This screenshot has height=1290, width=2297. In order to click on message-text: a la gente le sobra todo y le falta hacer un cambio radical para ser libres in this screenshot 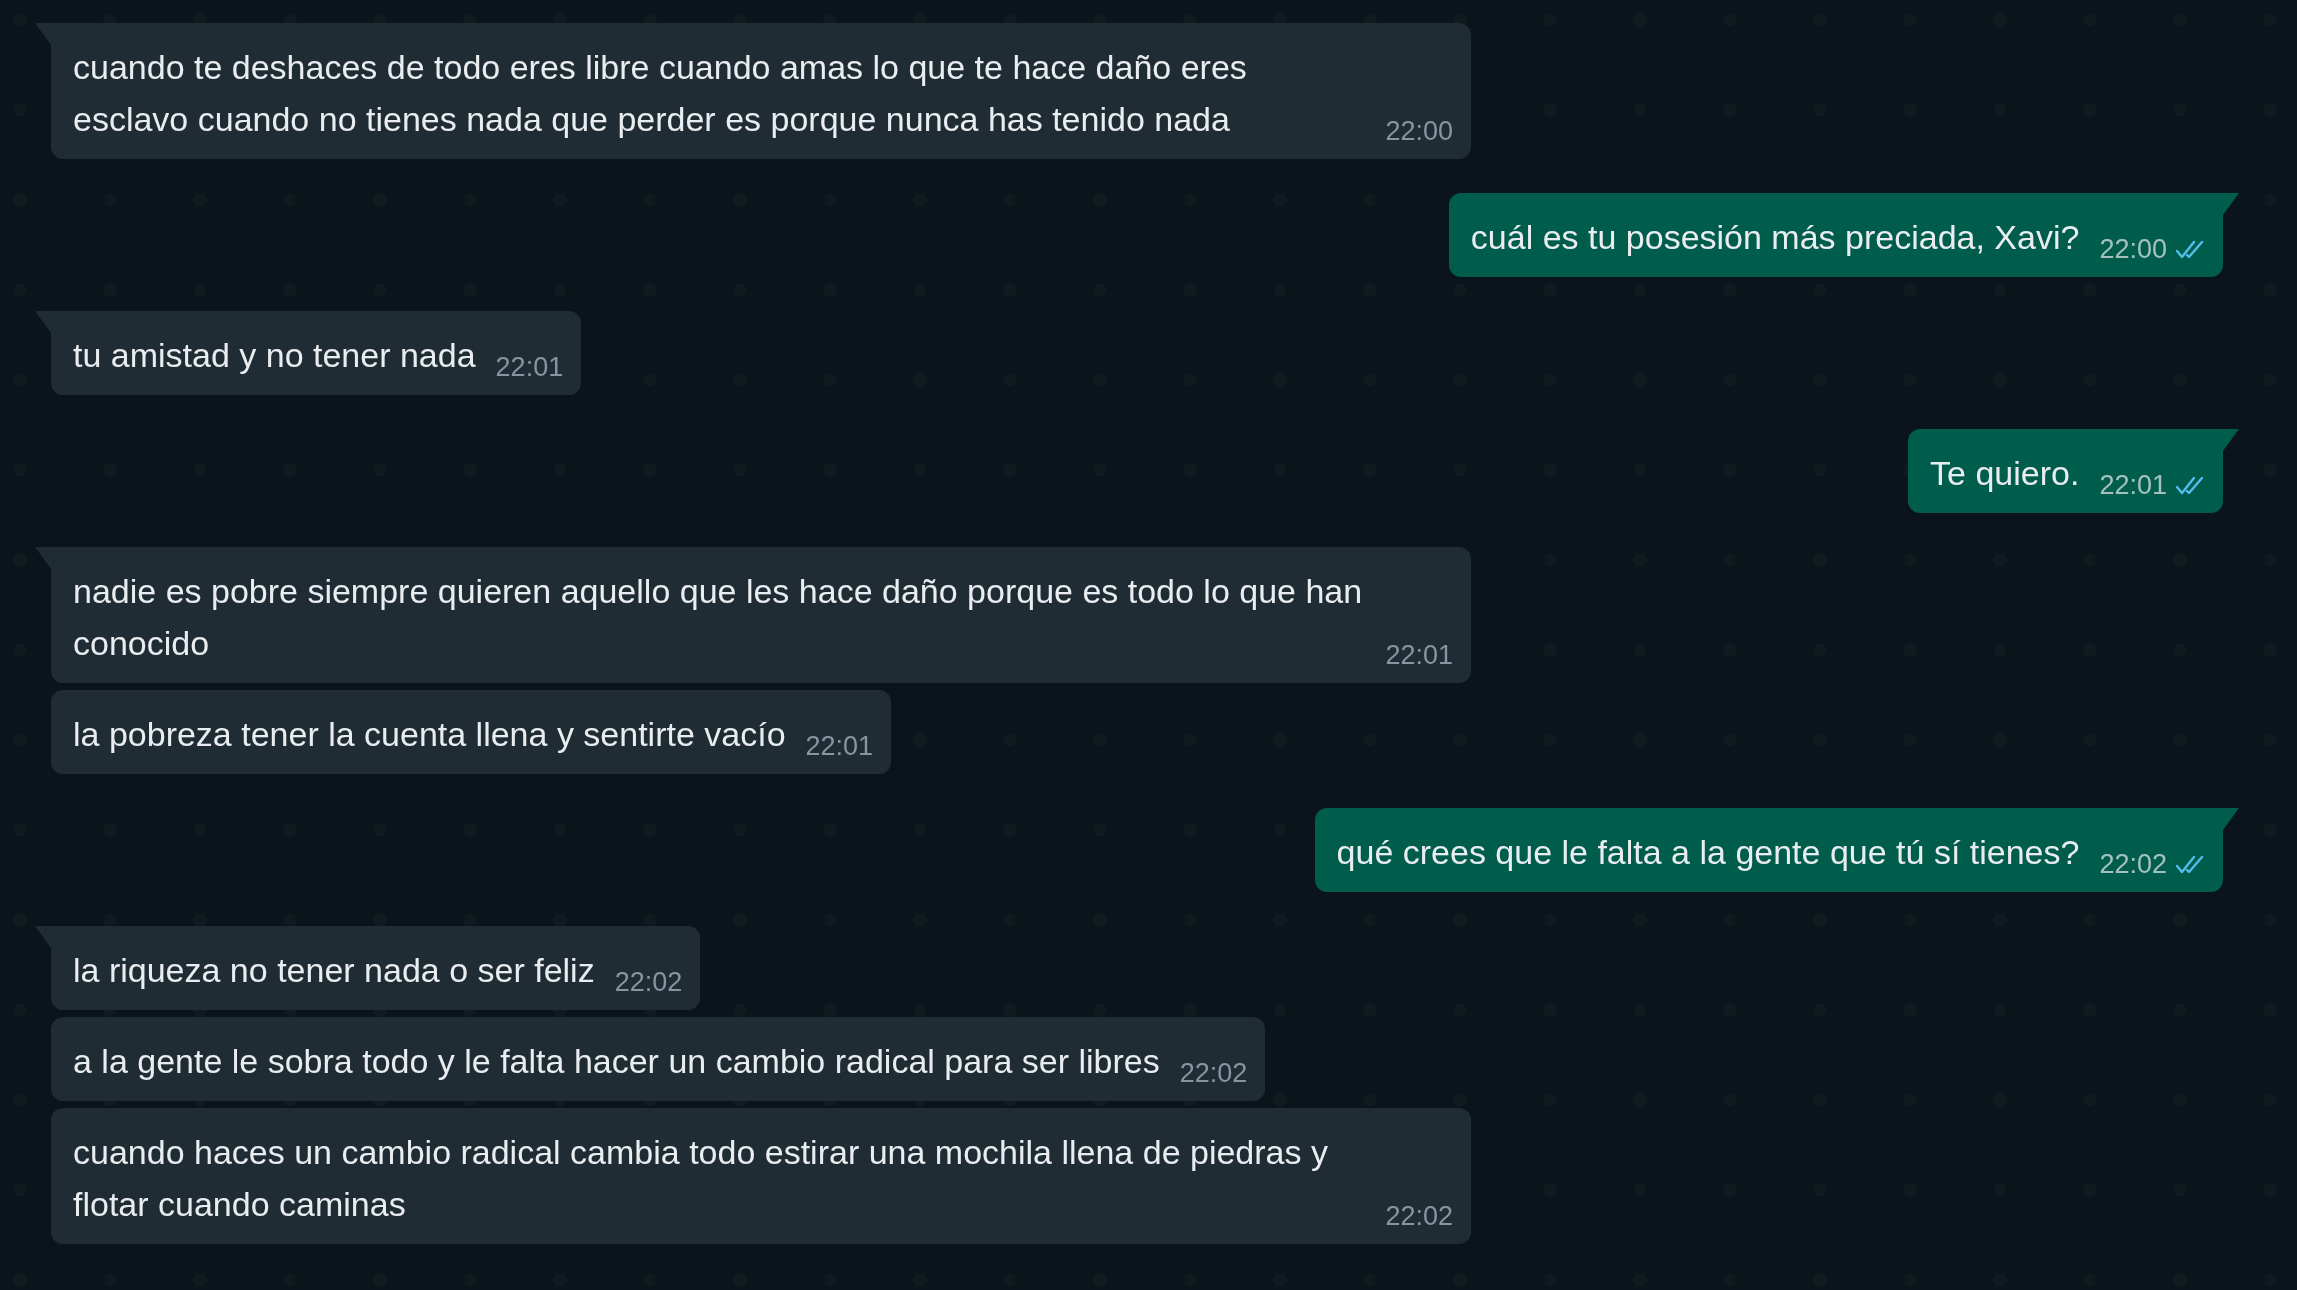, I will do `click(616, 1061)`.